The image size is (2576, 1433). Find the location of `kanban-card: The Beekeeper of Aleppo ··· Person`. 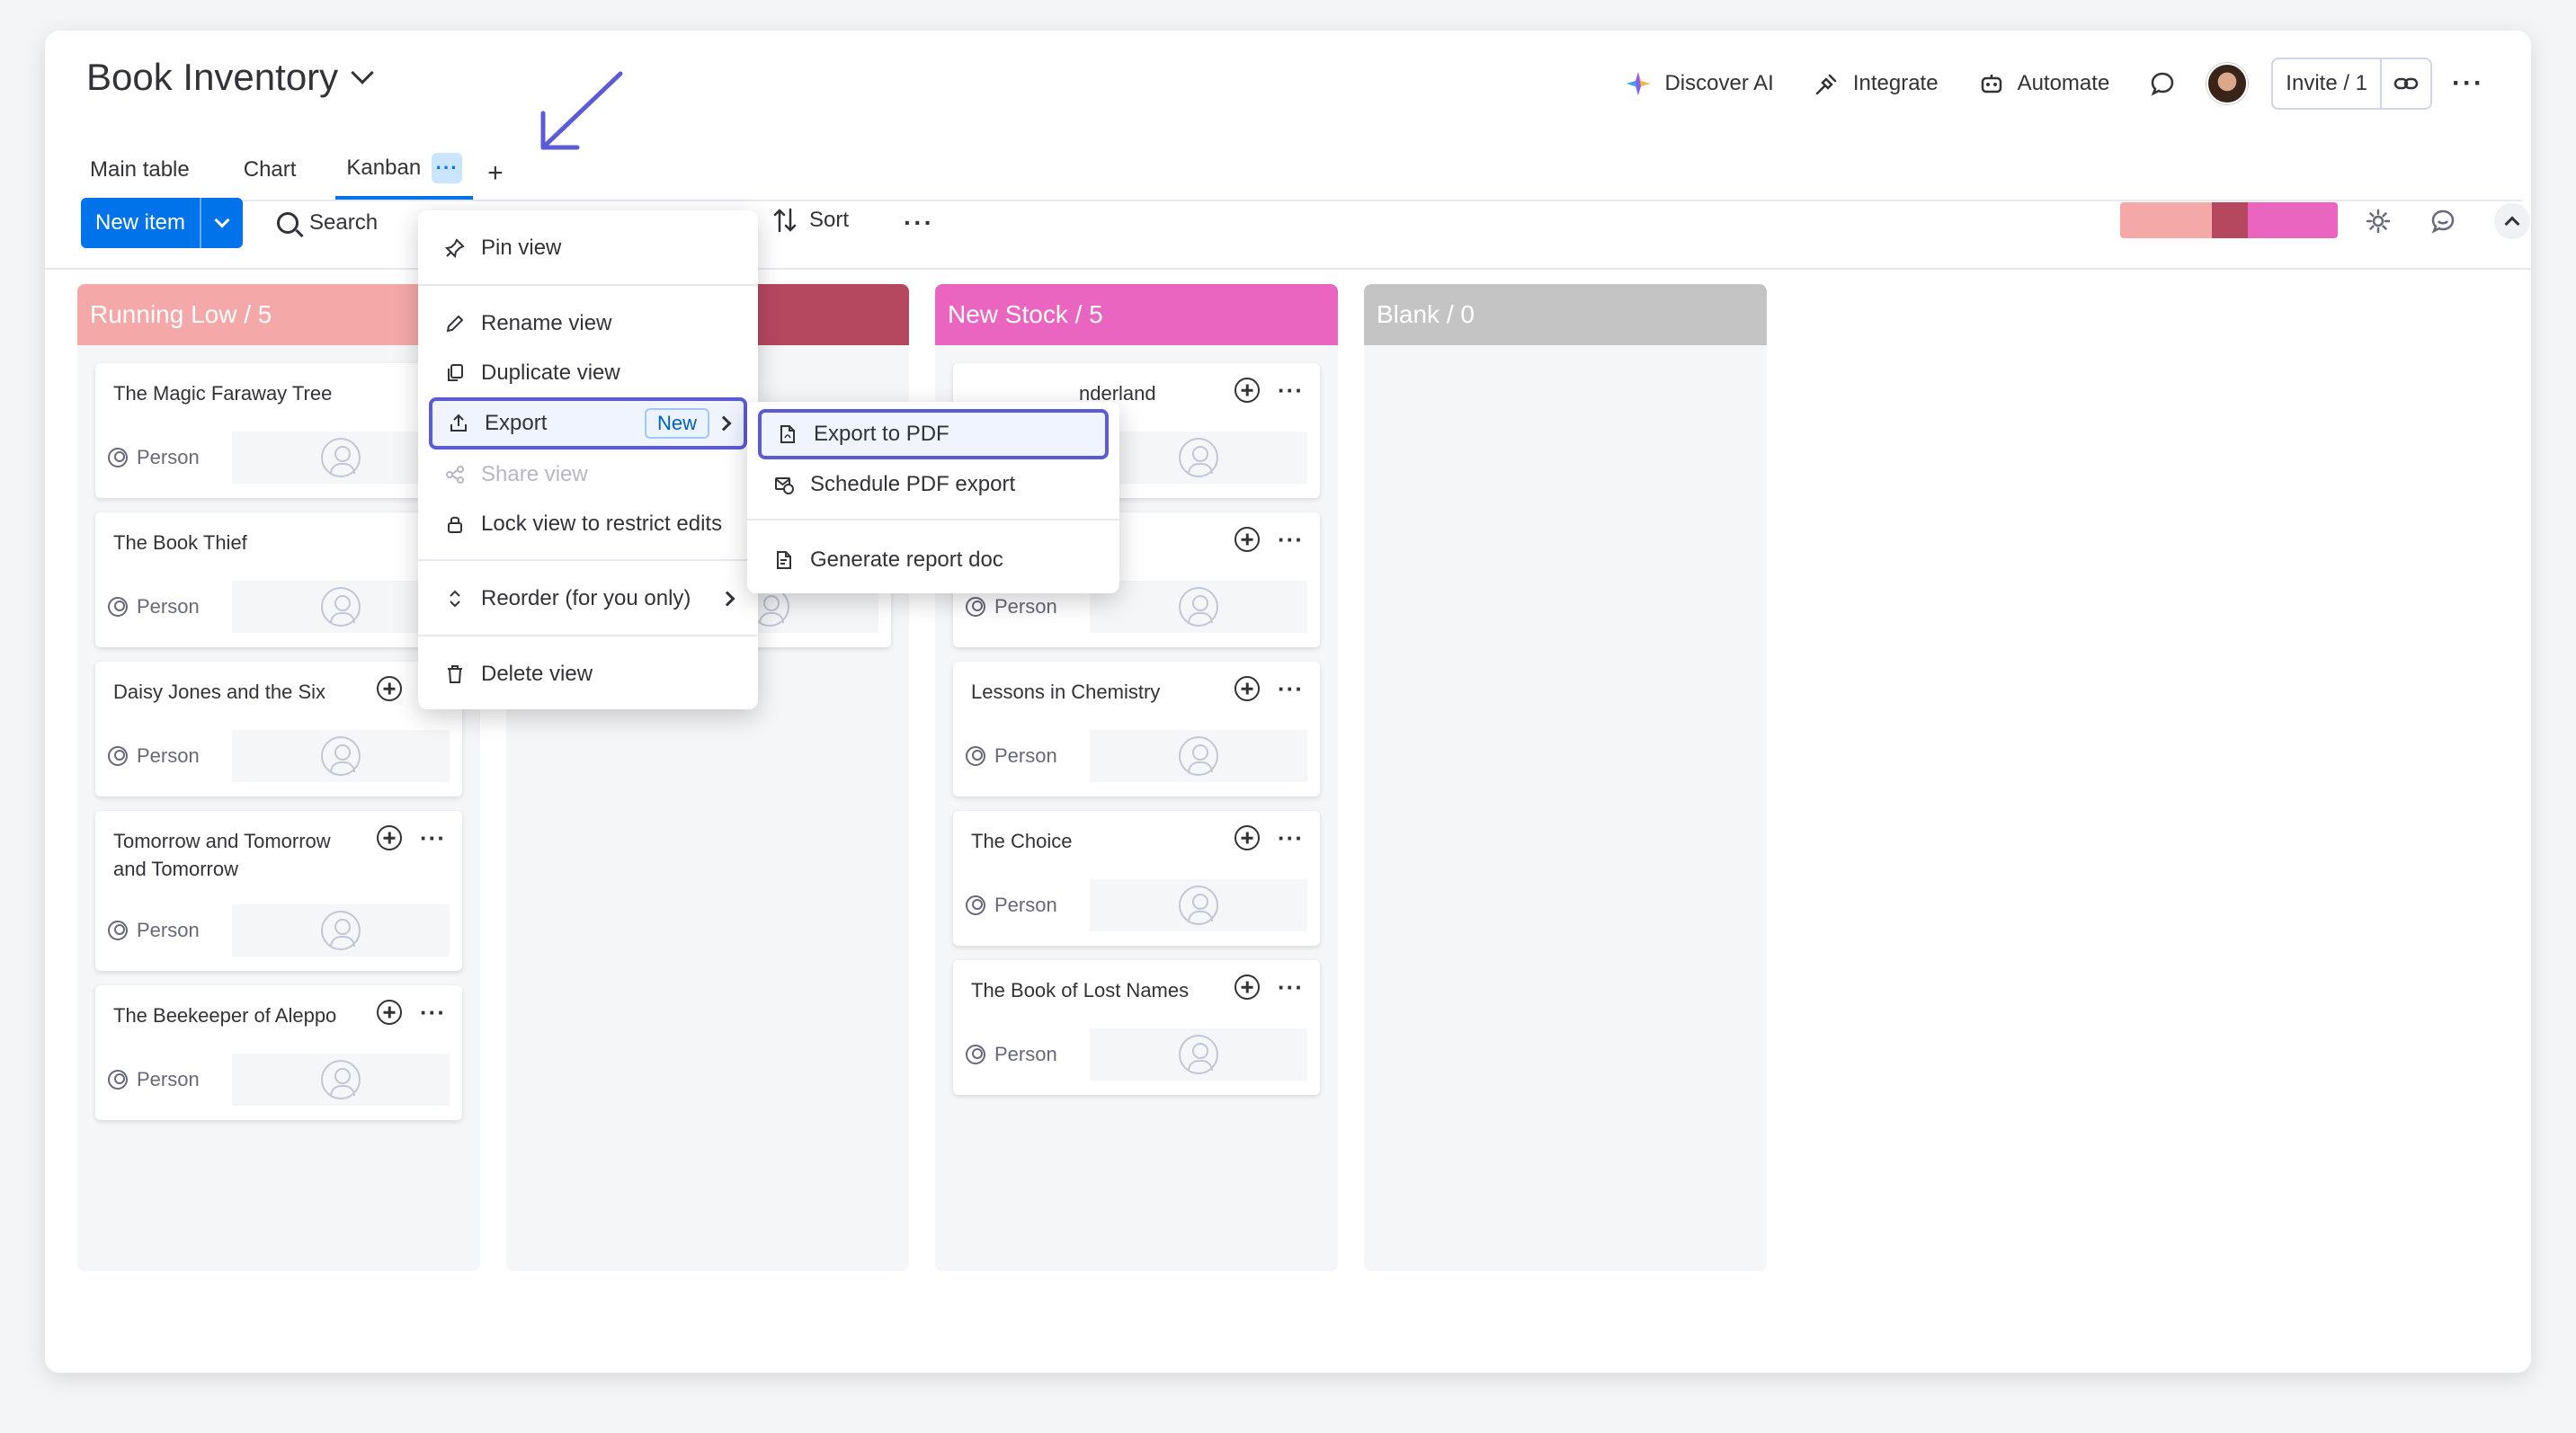

kanban-card: The Beekeeper of Aleppo ··· Person is located at coordinates (279, 1052).